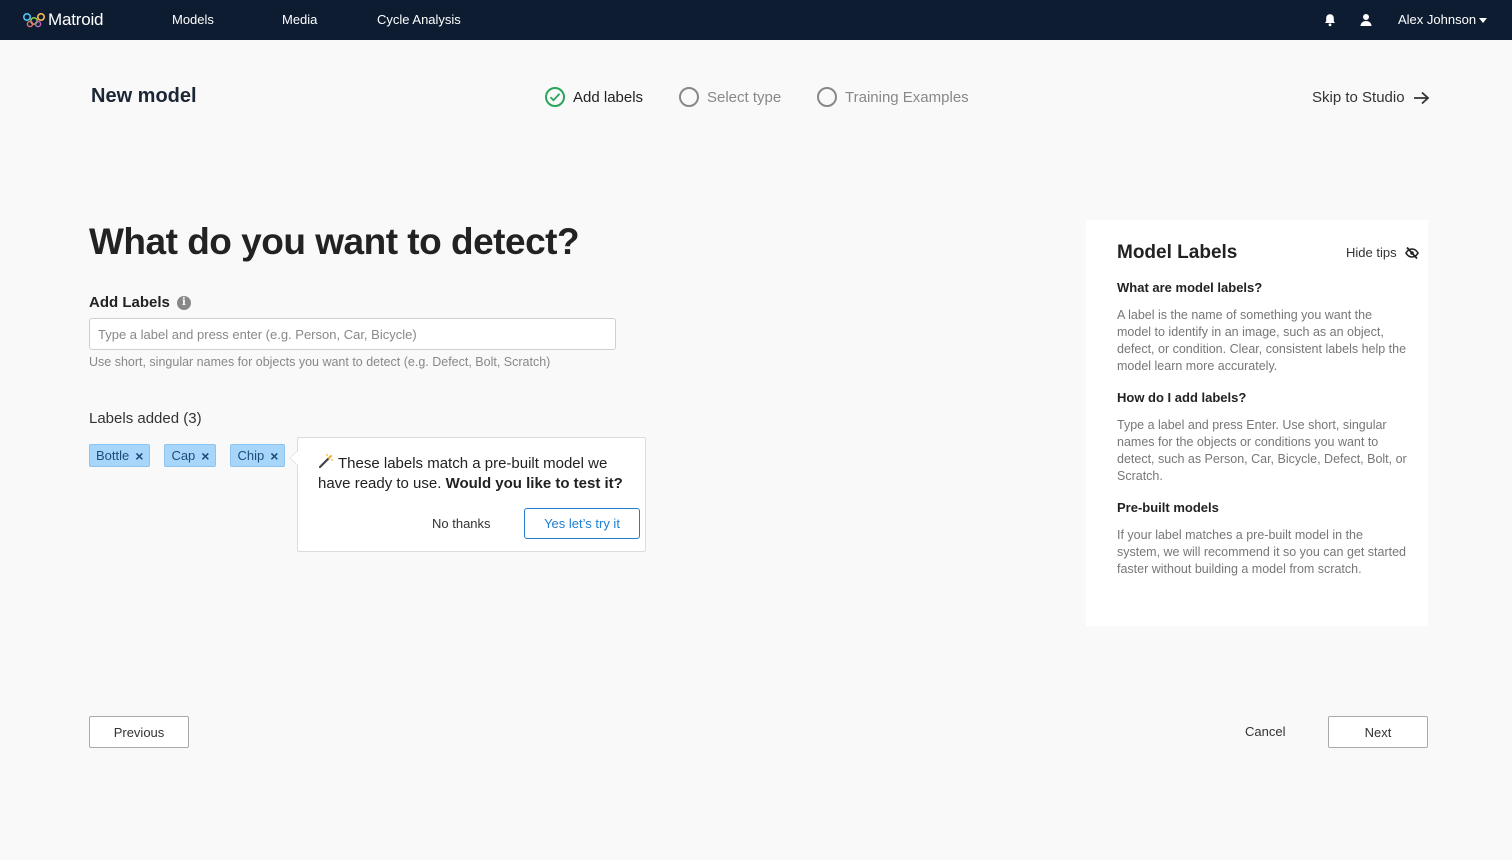 Image resolution: width=1512 pixels, height=860 pixels. What do you see at coordinates (325, 461) in the screenshot?
I see `magic-wand-icon` at bounding box center [325, 461].